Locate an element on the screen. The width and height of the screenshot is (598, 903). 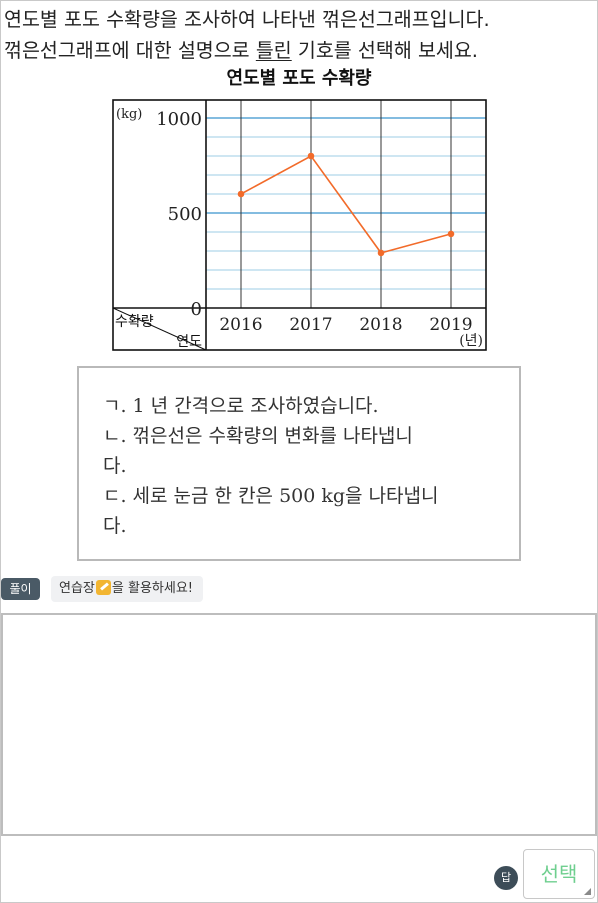
x-tick-label: 2016 is located at coordinates (240, 325).